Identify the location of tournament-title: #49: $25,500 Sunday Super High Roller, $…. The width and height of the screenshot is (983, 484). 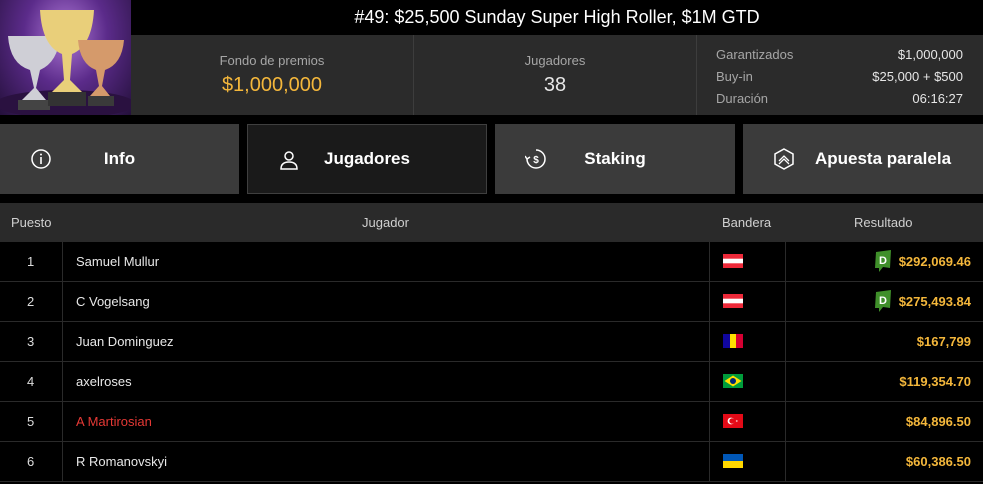
(557, 17).